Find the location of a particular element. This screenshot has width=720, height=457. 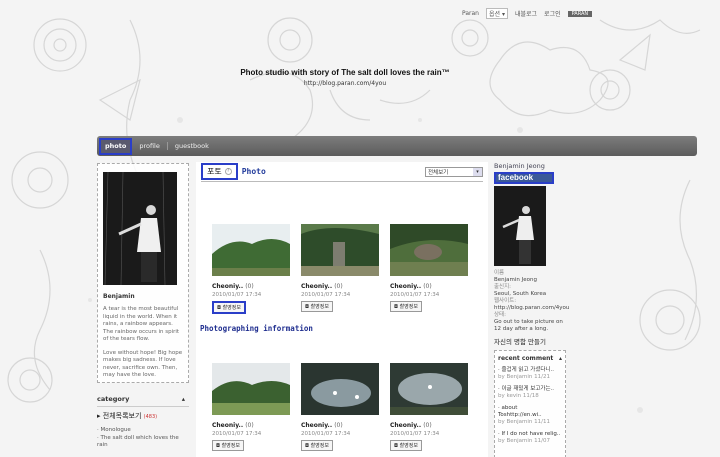

category-title: category is located at coordinates (113, 399).